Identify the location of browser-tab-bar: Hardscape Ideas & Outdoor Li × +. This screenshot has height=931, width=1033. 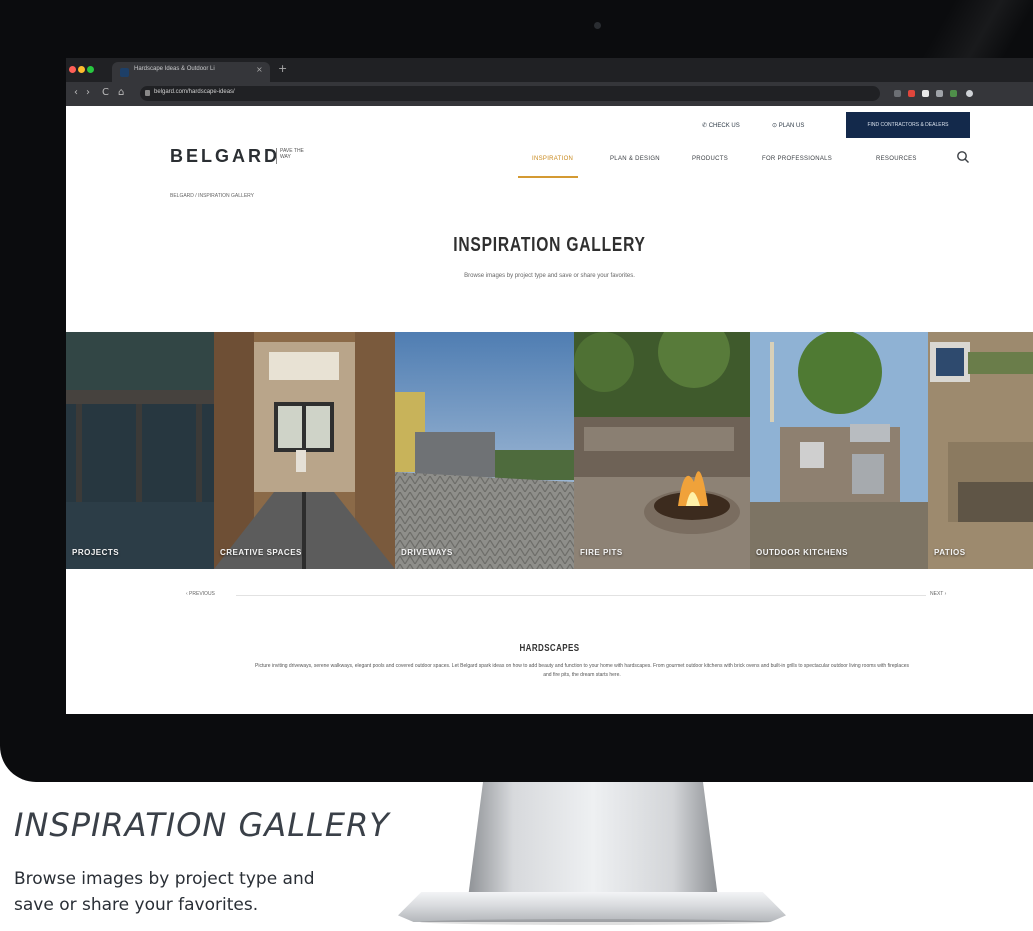
(549, 70).